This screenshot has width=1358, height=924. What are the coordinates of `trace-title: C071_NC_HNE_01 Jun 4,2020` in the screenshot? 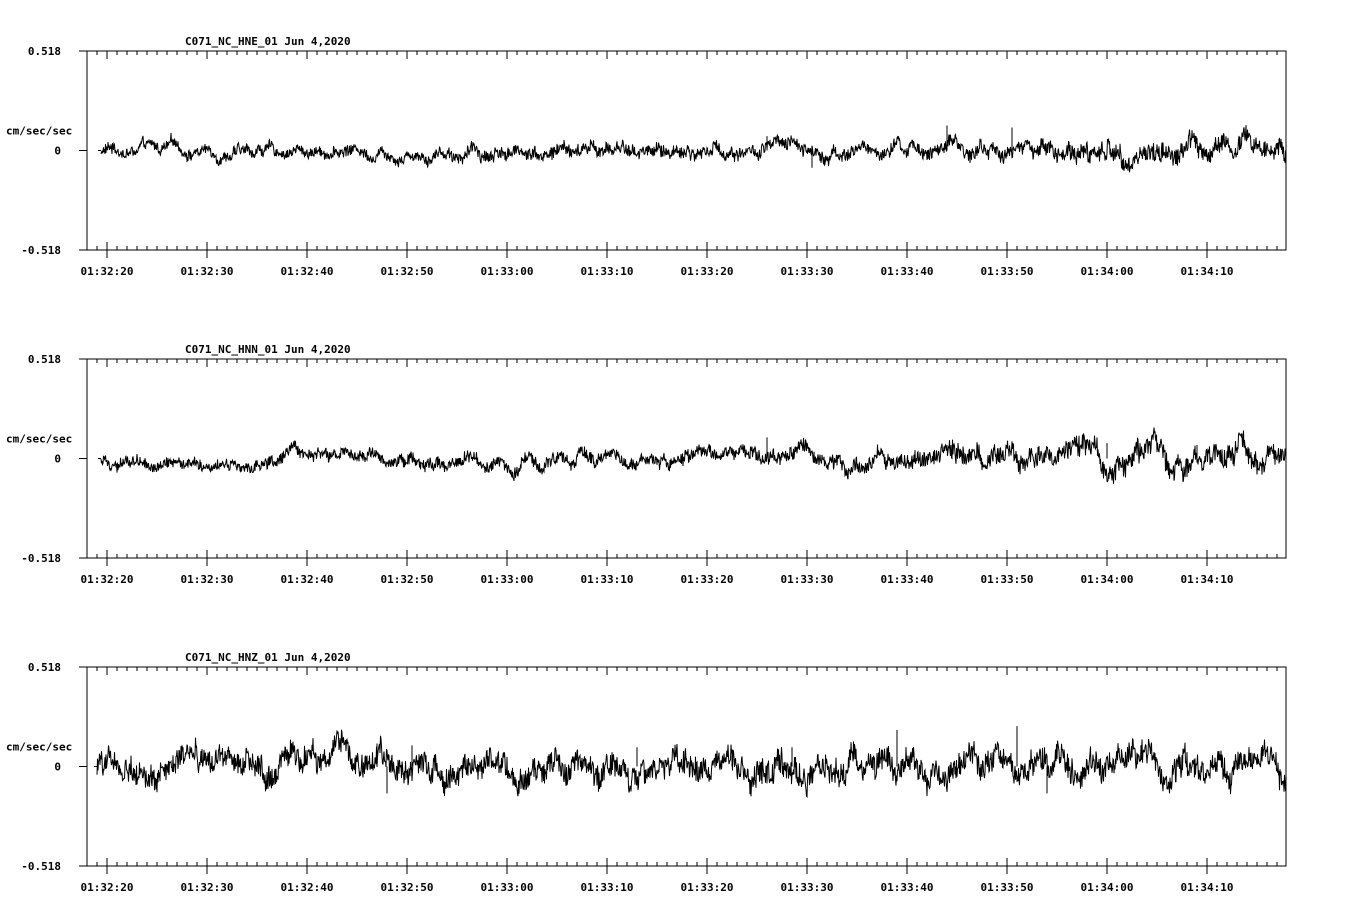 It's located at (268, 41).